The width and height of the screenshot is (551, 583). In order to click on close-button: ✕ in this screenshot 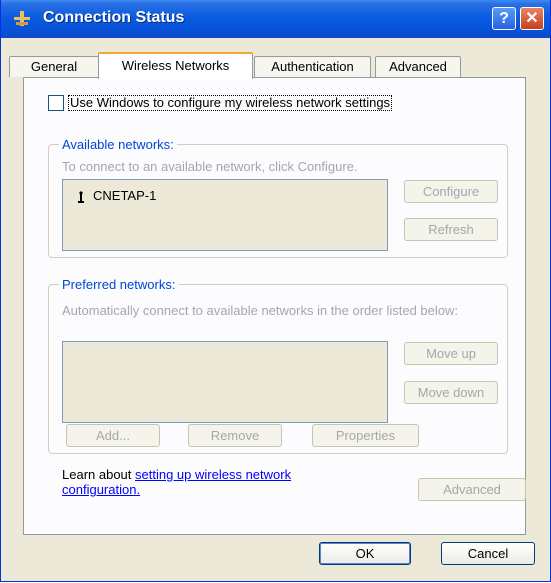, I will do `click(532, 18)`.